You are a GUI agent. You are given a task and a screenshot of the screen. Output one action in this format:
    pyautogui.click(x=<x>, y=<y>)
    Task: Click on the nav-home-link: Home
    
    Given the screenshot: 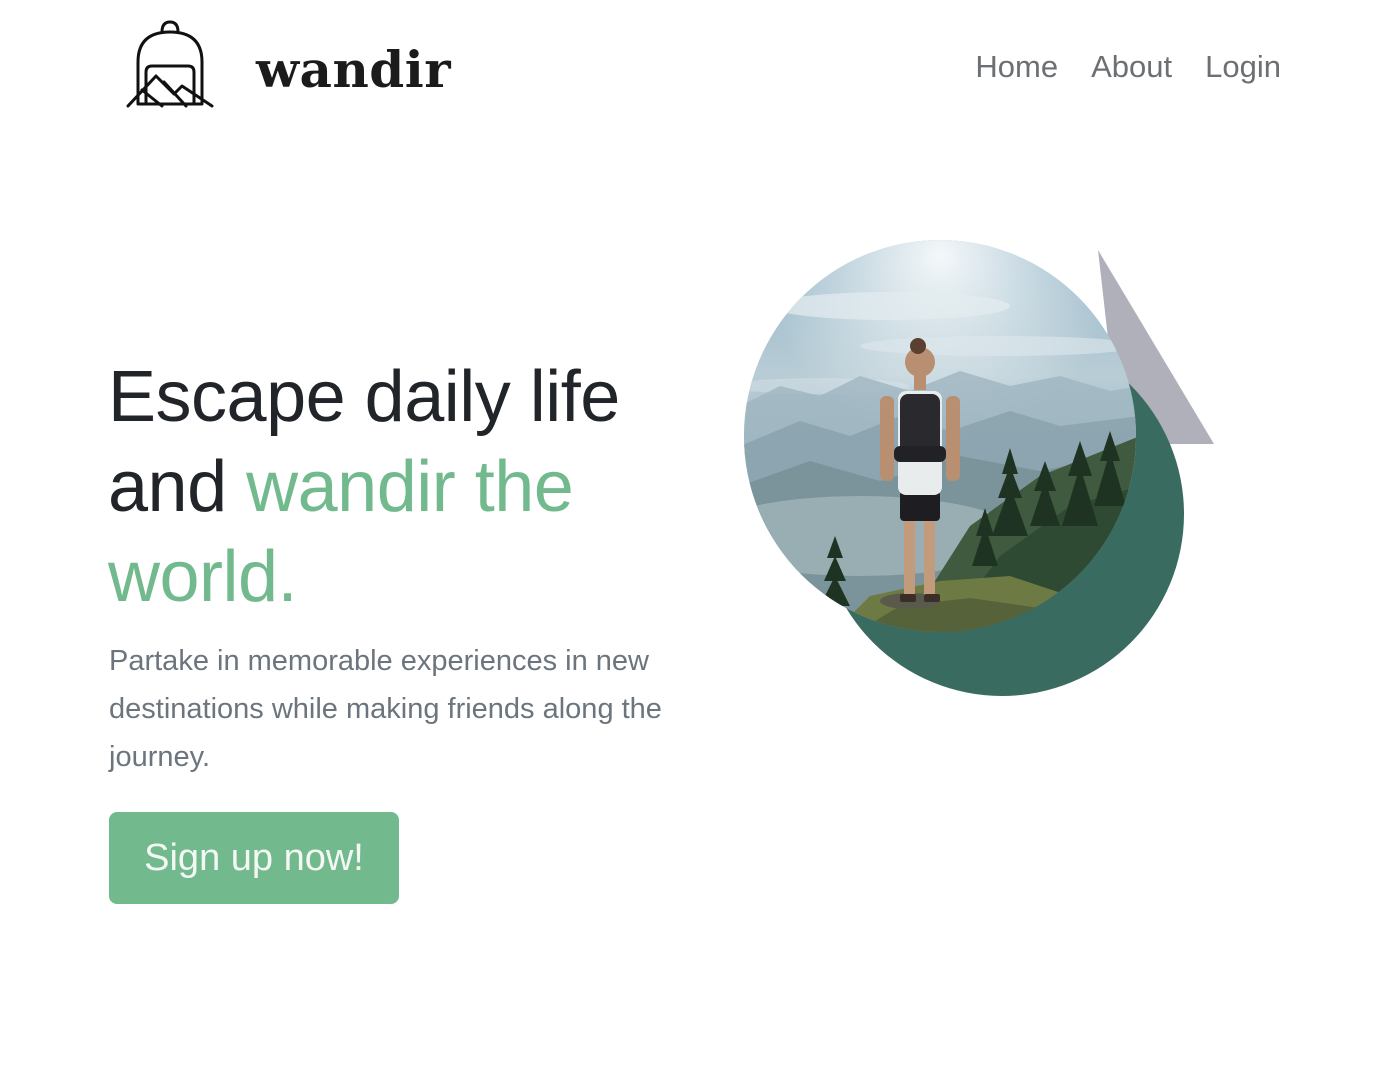 What is the action you would take?
    pyautogui.click(x=1016, y=67)
    